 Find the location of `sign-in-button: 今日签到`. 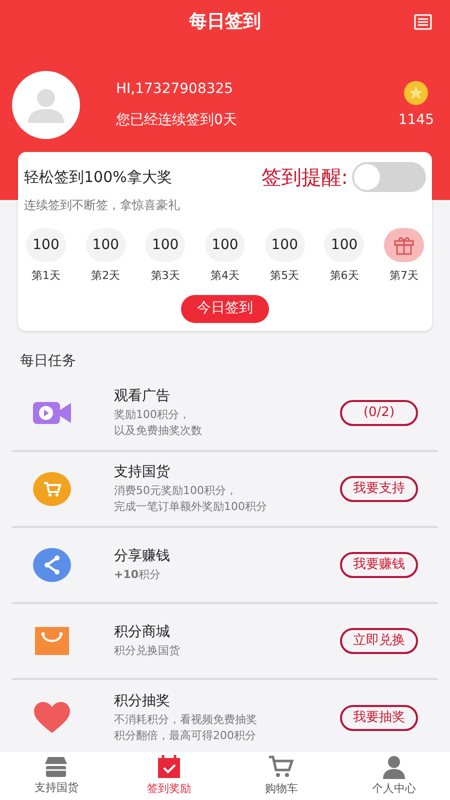

sign-in-button: 今日签到 is located at coordinates (225, 308).